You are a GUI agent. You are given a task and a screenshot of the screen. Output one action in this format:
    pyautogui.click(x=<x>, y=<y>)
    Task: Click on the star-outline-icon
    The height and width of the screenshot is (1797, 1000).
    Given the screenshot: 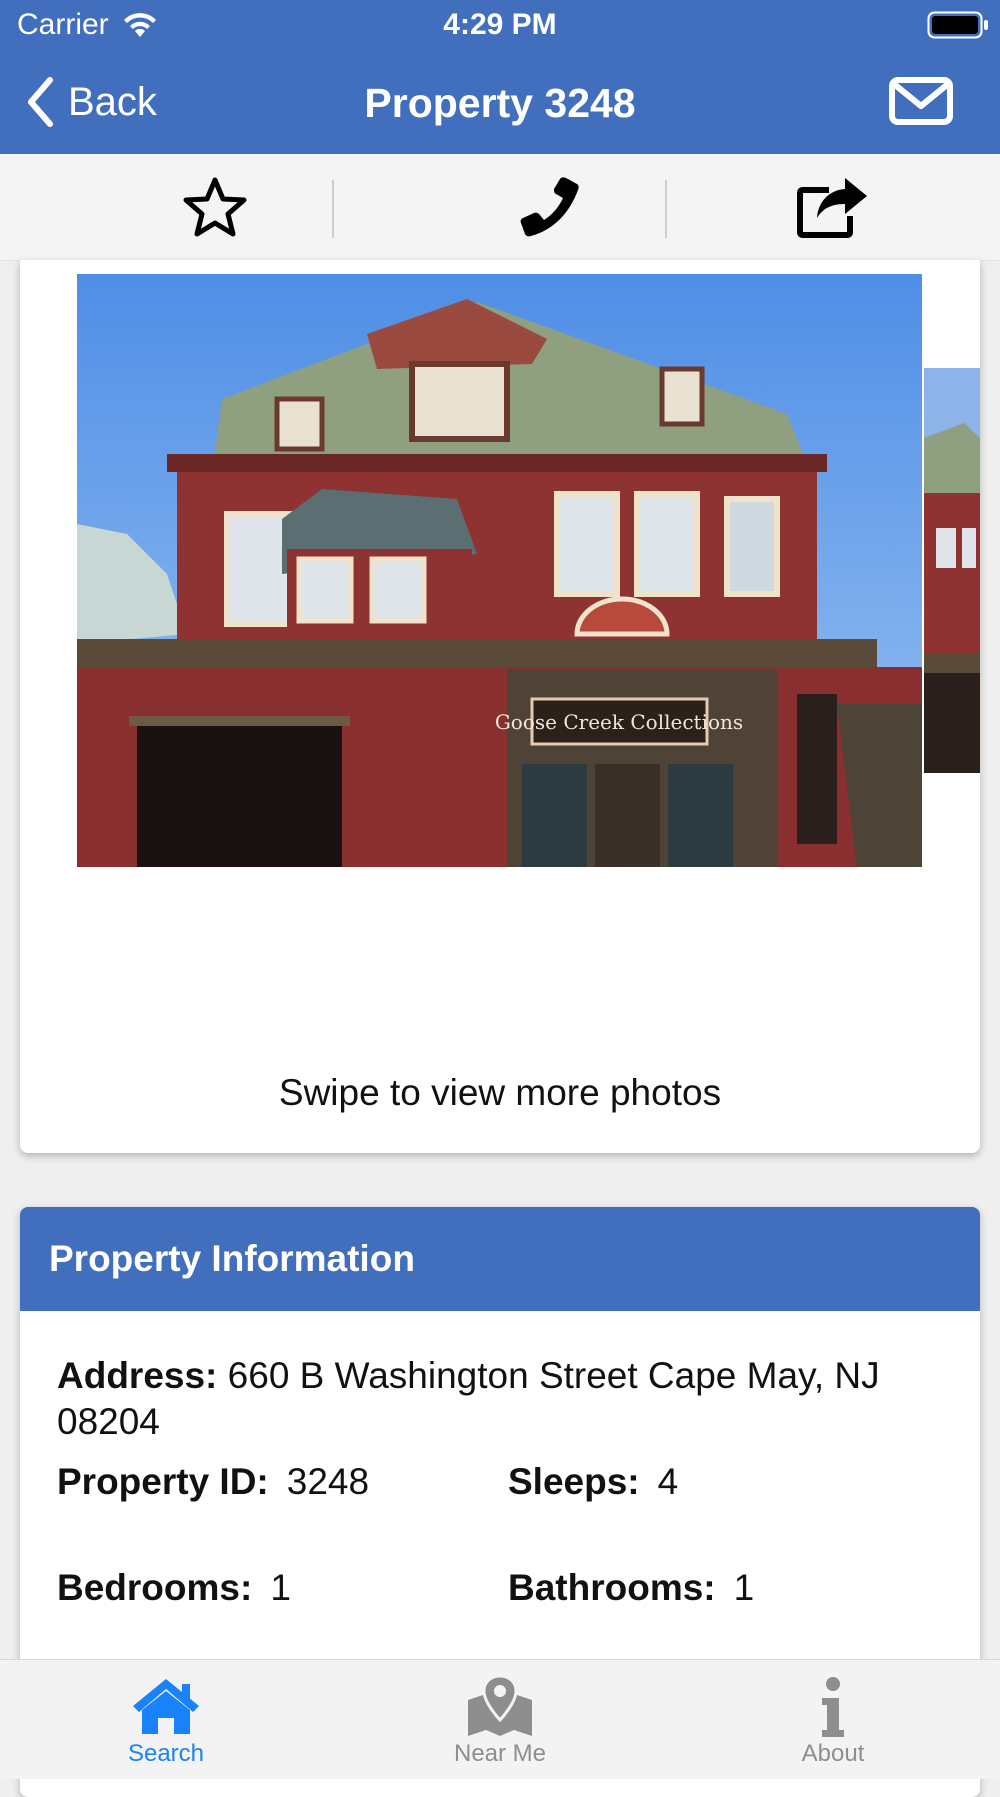 What is the action you would take?
    pyautogui.click(x=215, y=207)
    